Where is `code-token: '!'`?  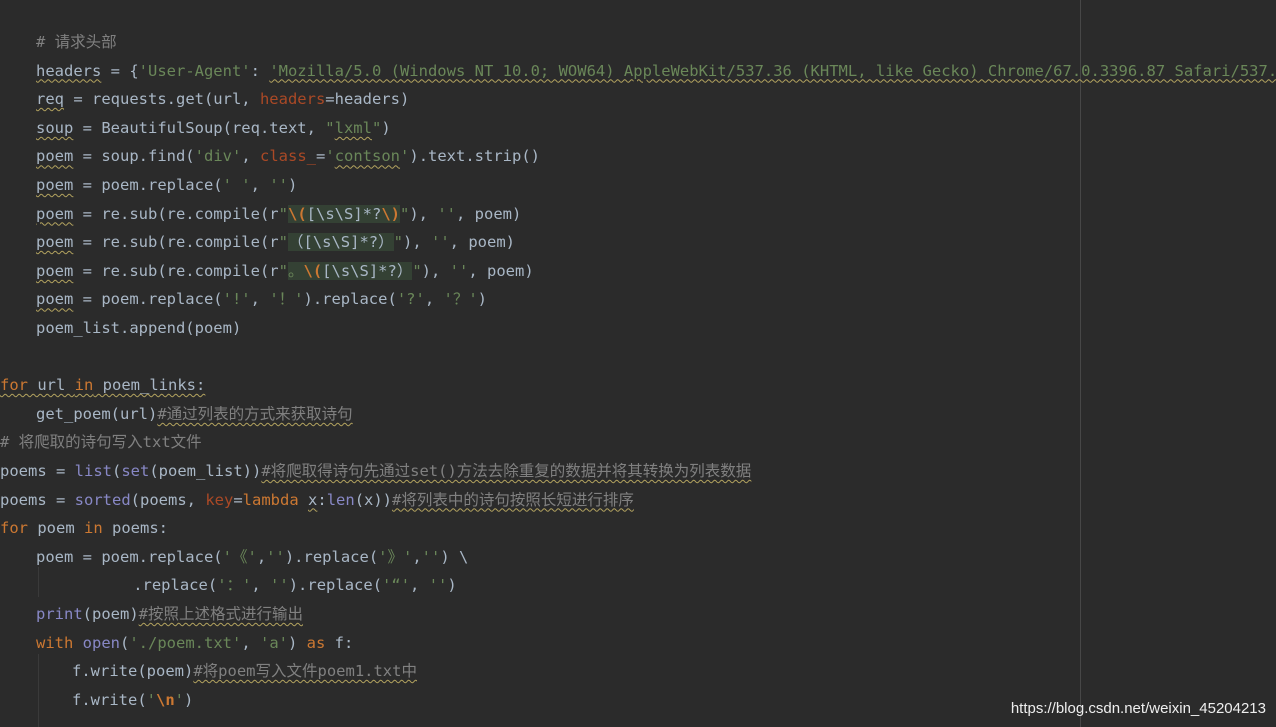 code-token: '!' is located at coordinates (236, 299).